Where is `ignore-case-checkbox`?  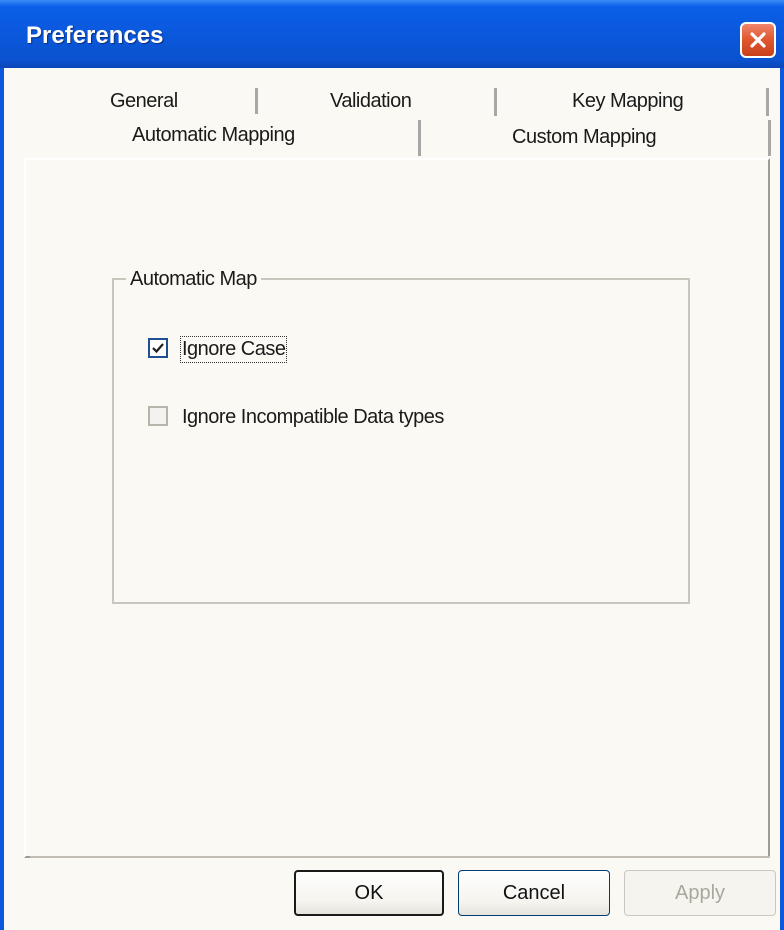
ignore-case-checkbox is located at coordinates (158, 348).